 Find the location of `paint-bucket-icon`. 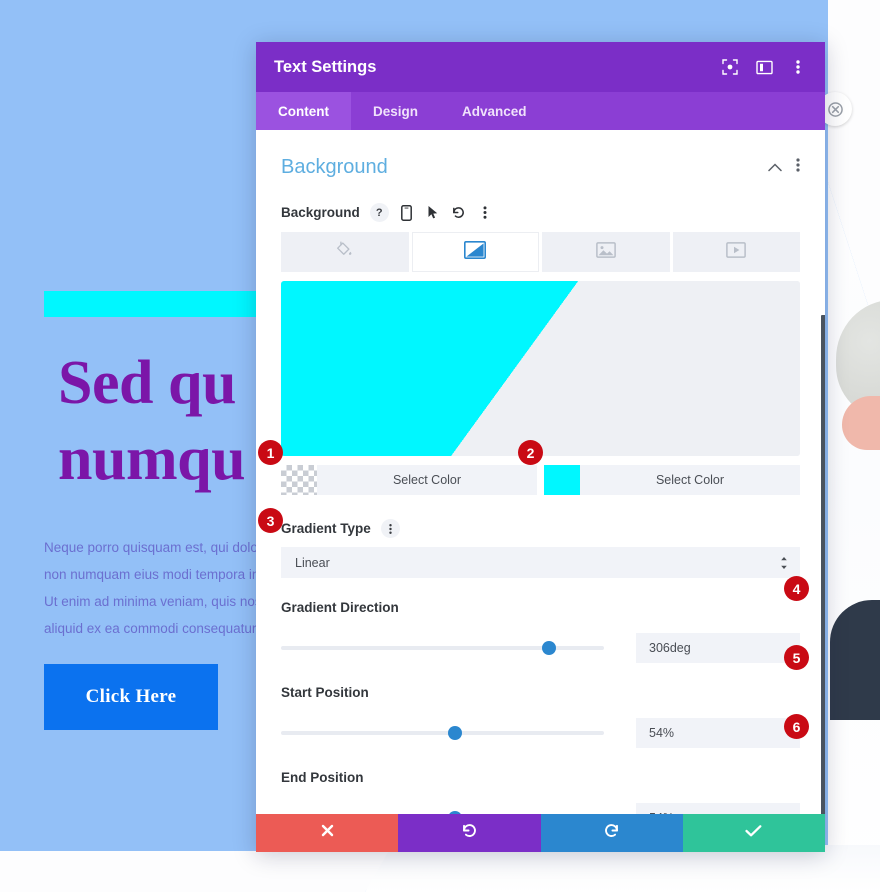

paint-bucket-icon is located at coordinates (344, 252).